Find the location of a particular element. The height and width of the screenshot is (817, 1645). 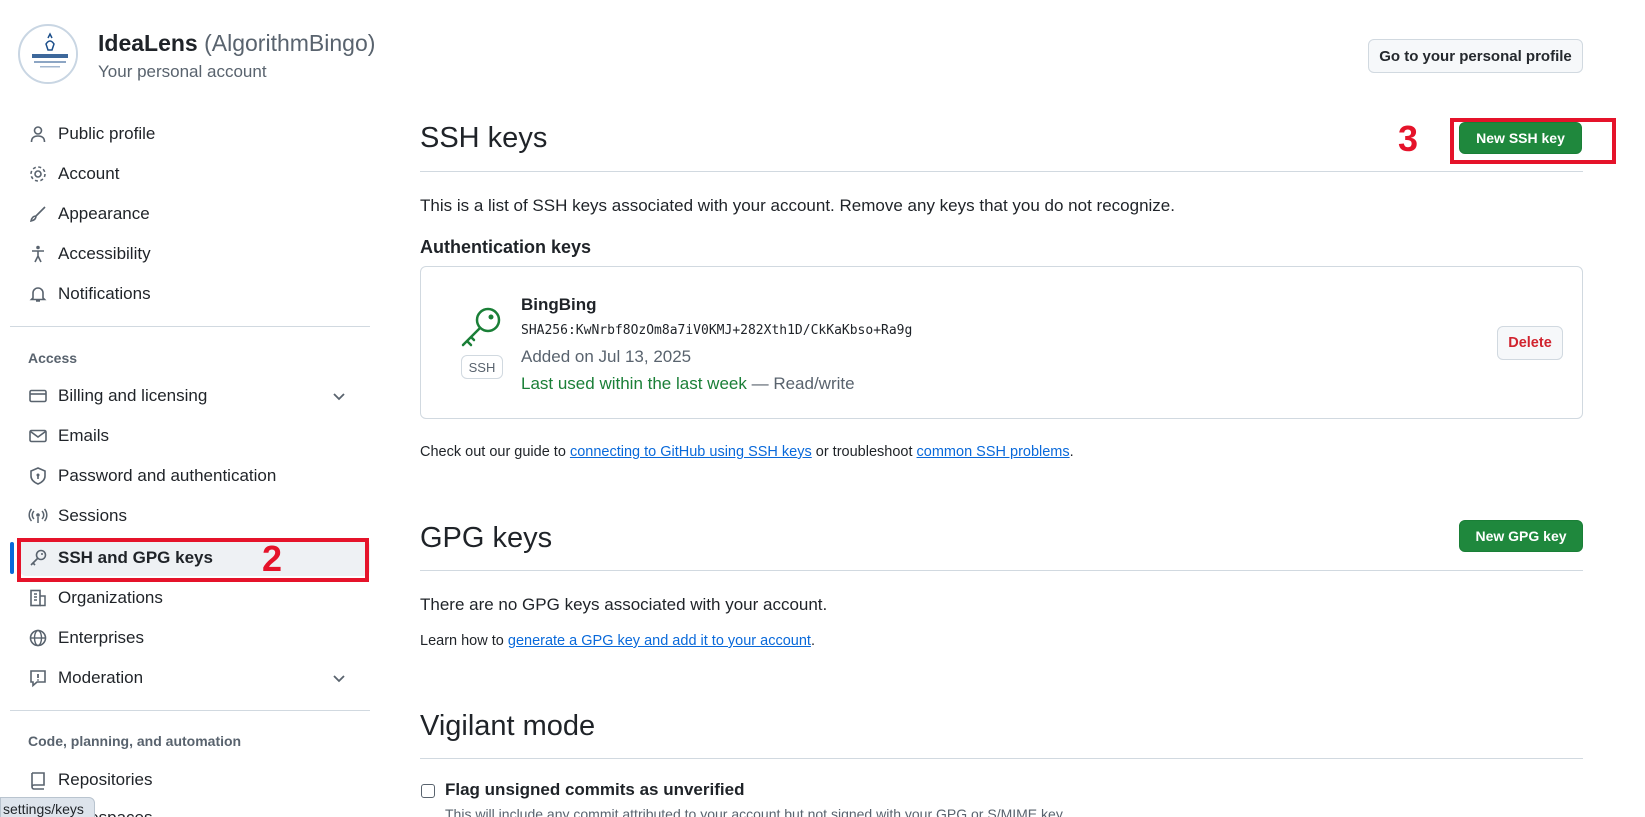

url-tooltip: settings/keys is located at coordinates (47, 807).